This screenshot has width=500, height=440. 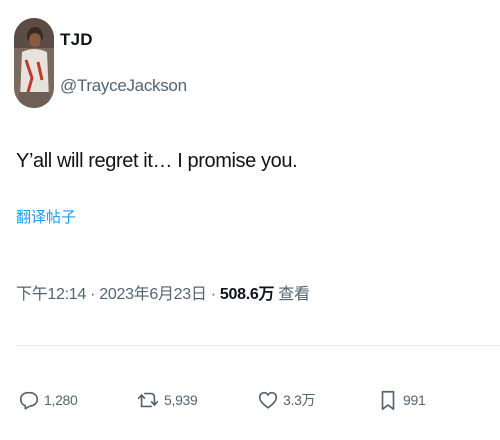 I want to click on avatar-image, so click(x=34, y=63).